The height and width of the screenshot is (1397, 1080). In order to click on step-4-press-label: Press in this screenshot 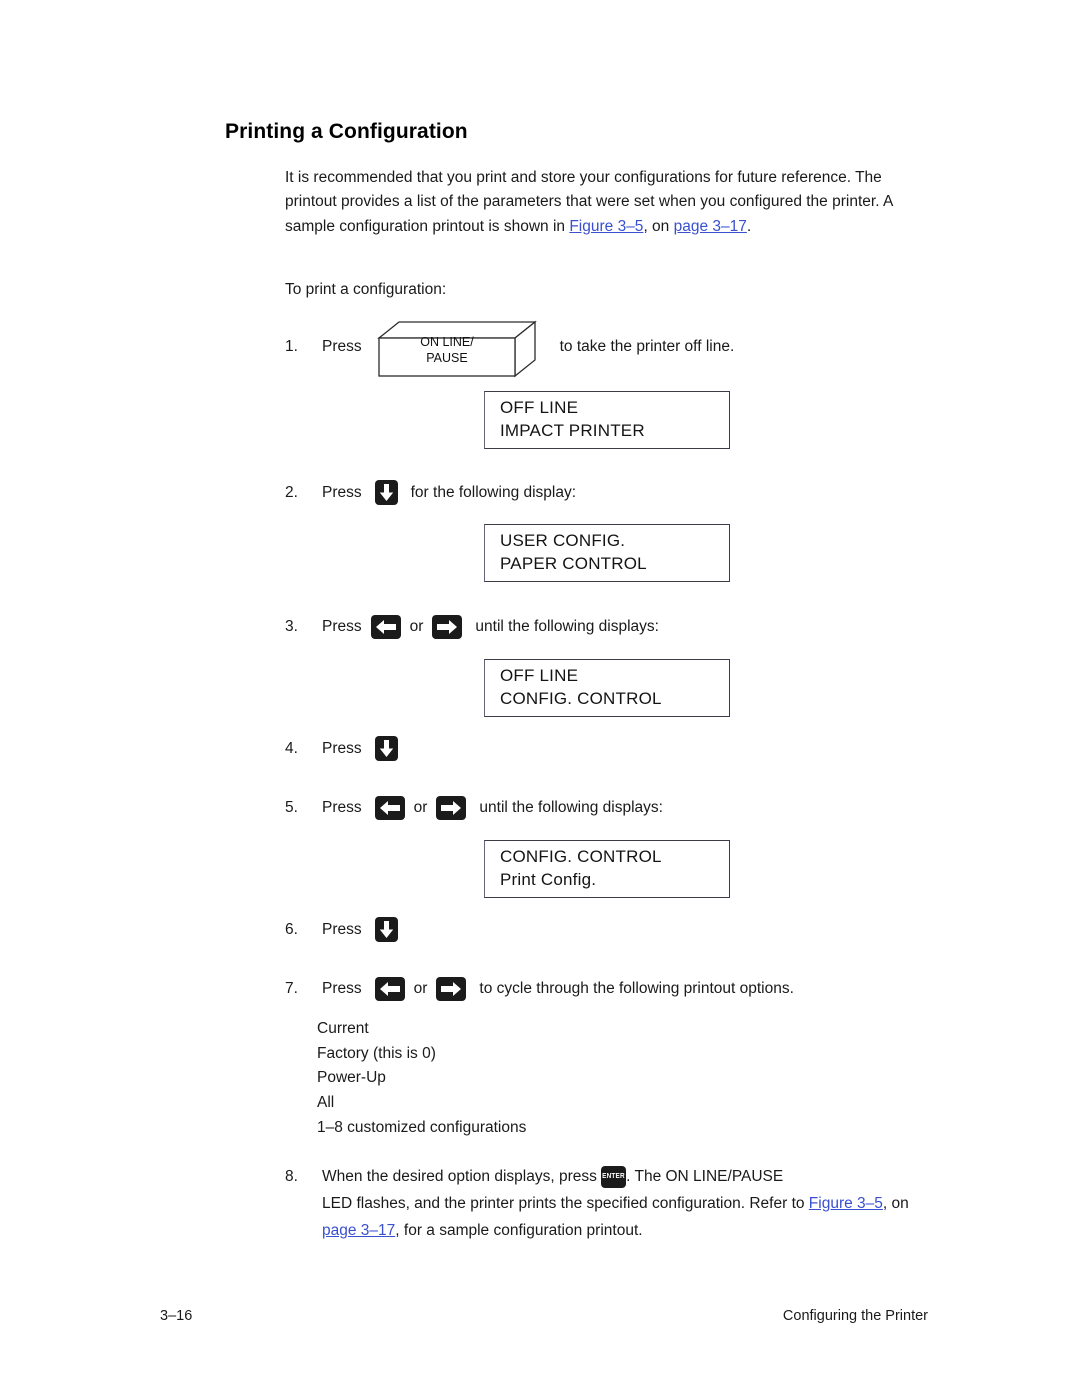, I will do `click(342, 748)`.